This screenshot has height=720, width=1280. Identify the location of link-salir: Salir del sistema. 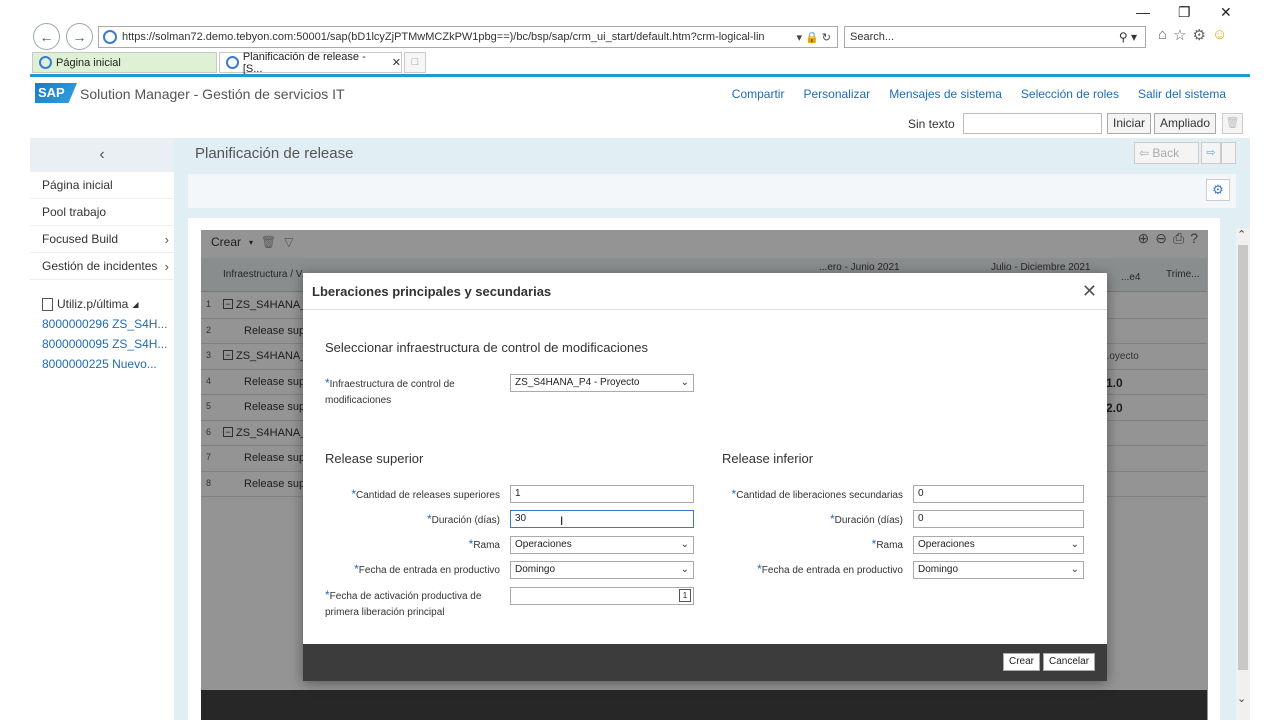
(1182, 94).